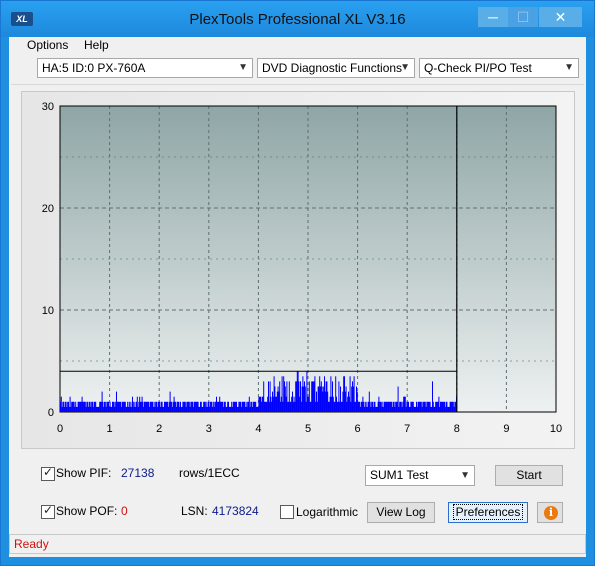  Describe the element at coordinates (124, 511) in the screenshot. I see `pof-value: 0` at that location.